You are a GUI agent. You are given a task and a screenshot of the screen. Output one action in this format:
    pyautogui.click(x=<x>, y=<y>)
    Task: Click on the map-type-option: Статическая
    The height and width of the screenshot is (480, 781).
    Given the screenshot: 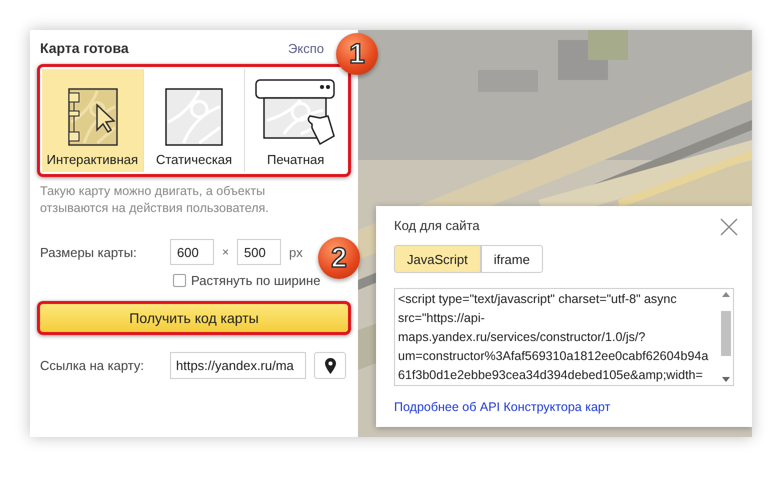 What is the action you would take?
    pyautogui.click(x=193, y=120)
    